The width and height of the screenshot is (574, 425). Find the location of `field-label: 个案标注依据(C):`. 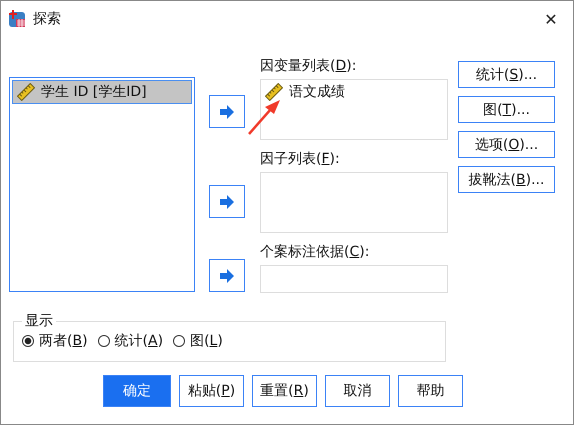

field-label: 个案标注依据(C): is located at coordinates (315, 252).